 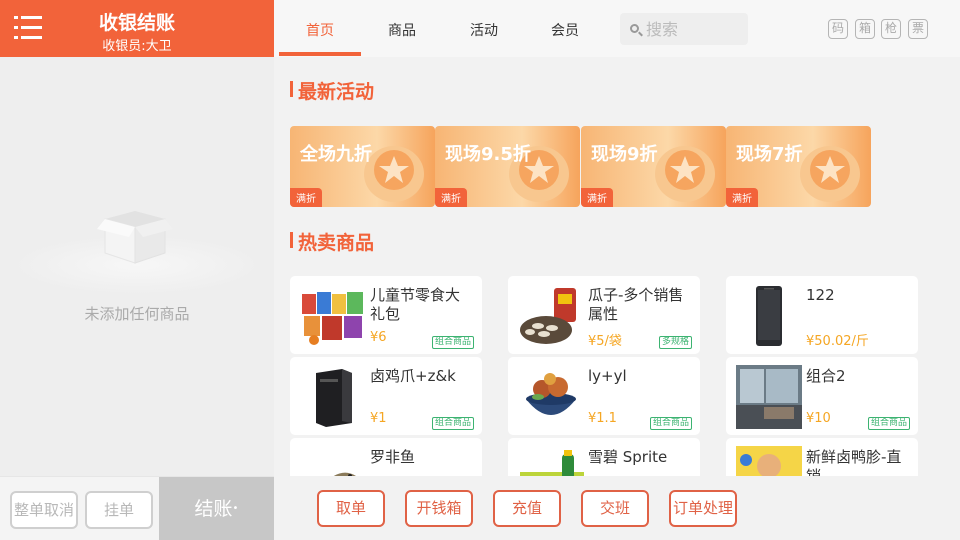 I want to click on product-card: ly+yl ¥1.1 组合商品, so click(x=604, y=396).